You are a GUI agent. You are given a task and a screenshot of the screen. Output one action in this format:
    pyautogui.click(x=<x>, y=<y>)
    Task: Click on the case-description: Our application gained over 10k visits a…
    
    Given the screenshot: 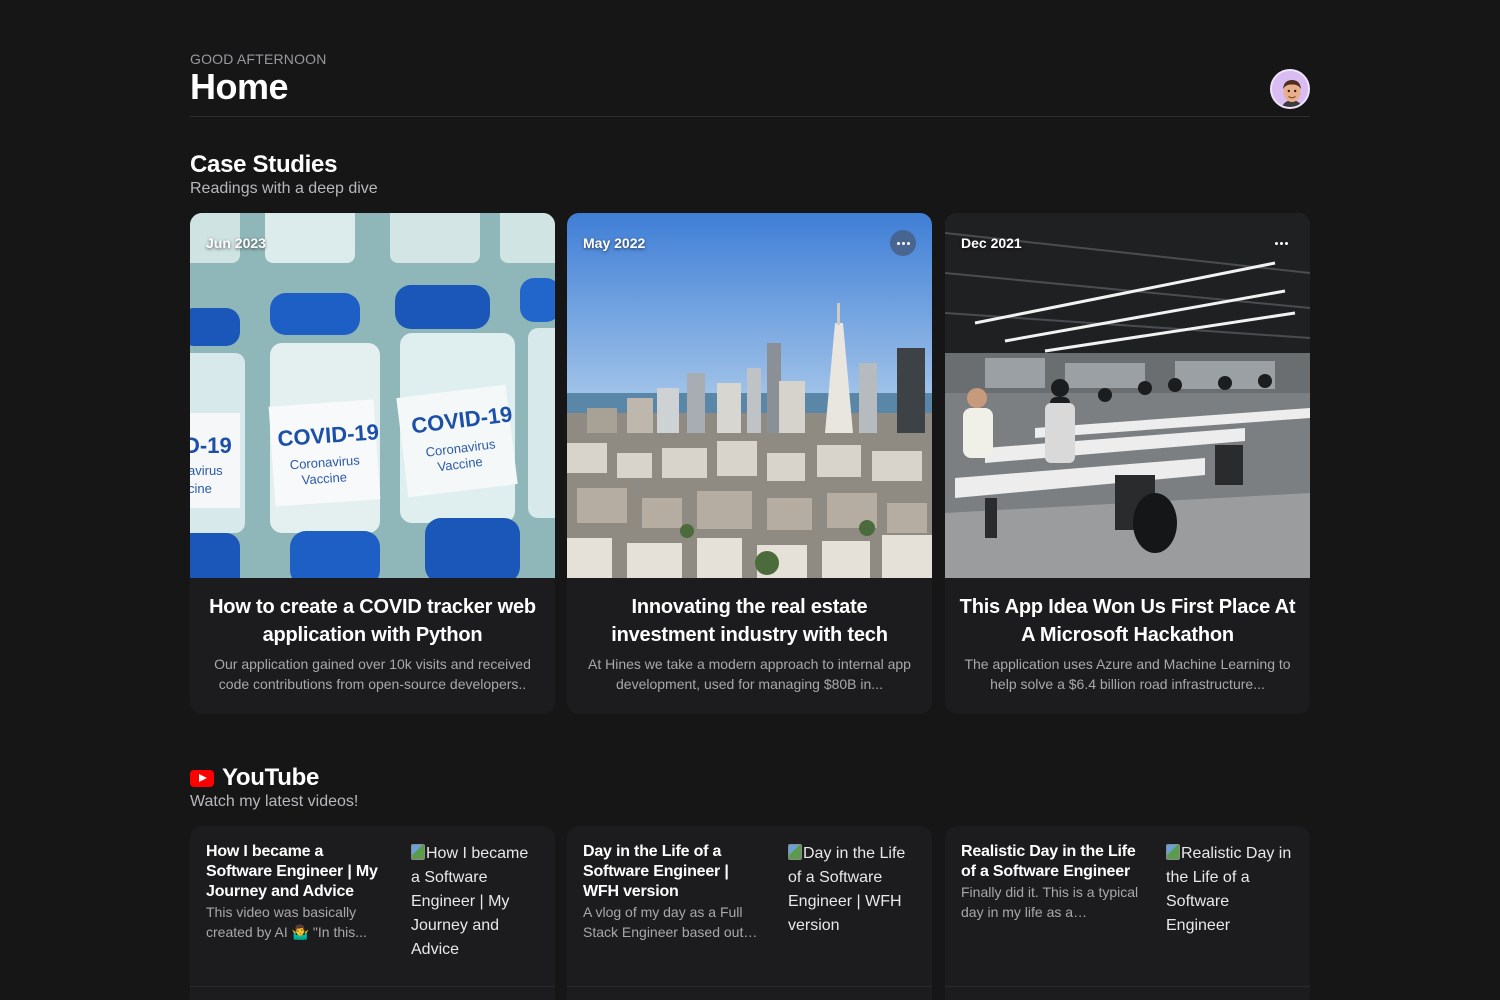 What is the action you would take?
    pyautogui.click(x=372, y=674)
    